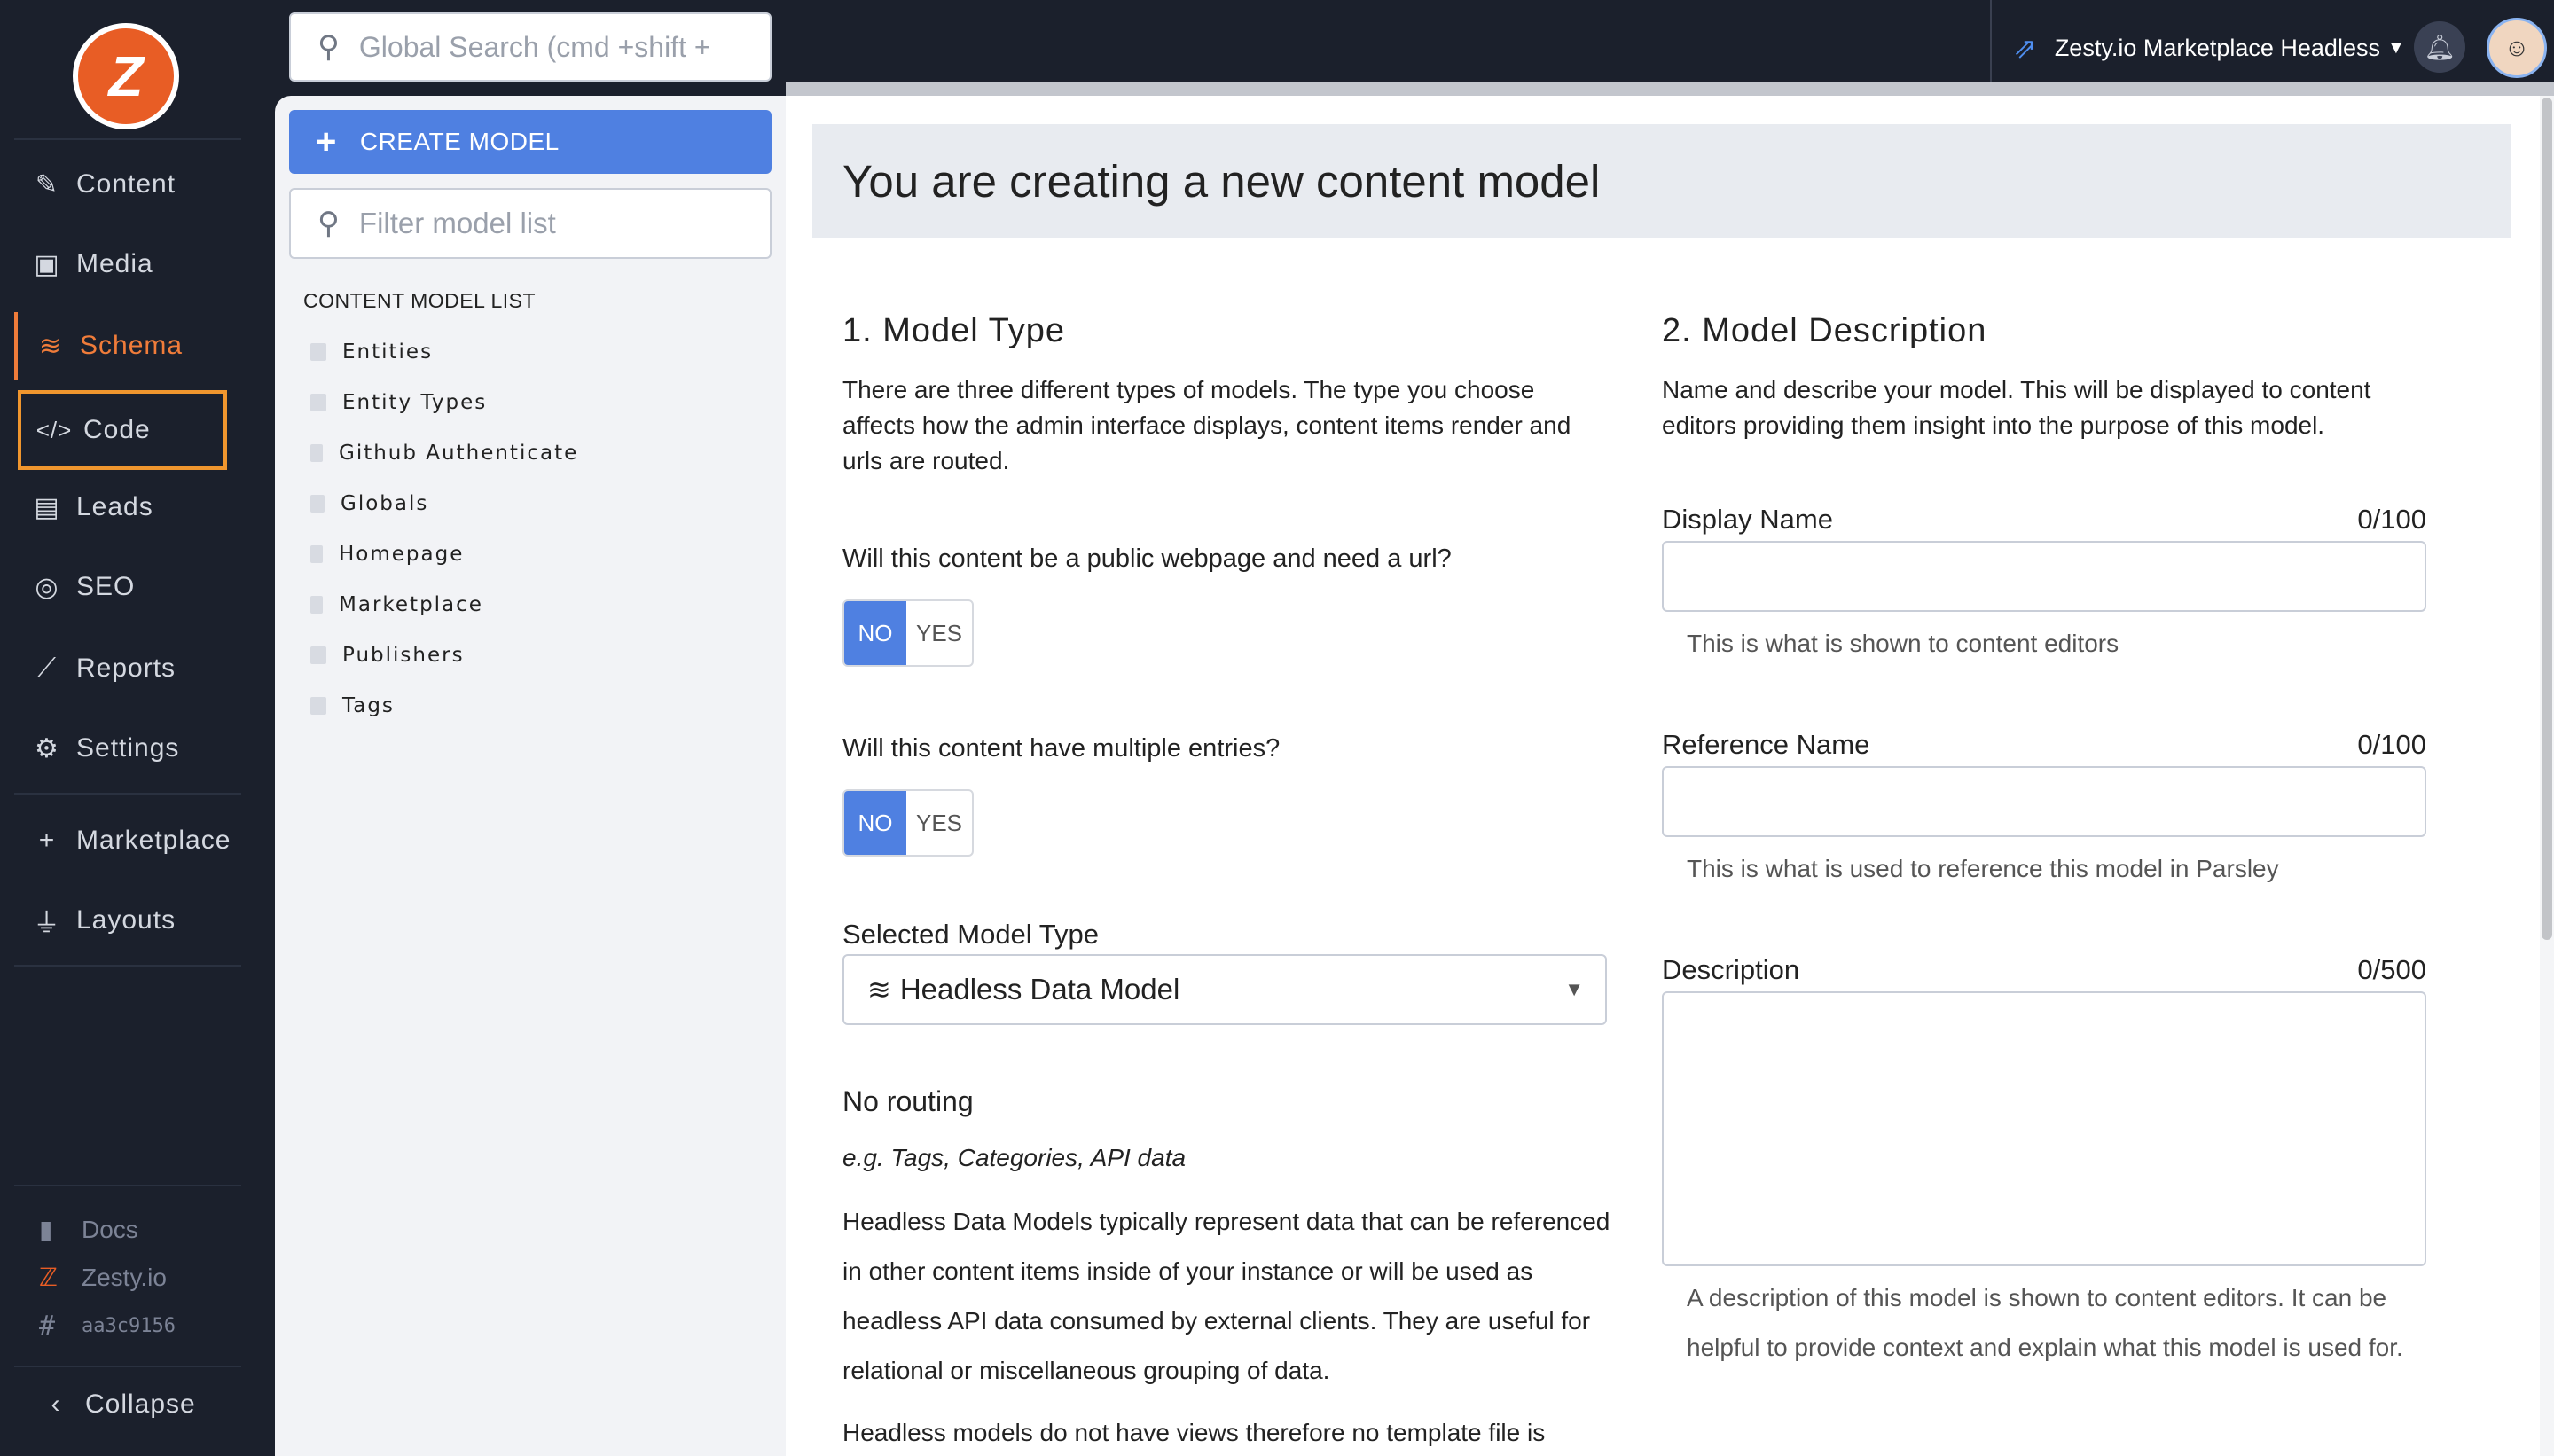 Image resolution: width=2554 pixels, height=1456 pixels. Describe the element at coordinates (1903, 643) in the screenshot. I see `display-name-hint: This is what is shown to content editors` at that location.